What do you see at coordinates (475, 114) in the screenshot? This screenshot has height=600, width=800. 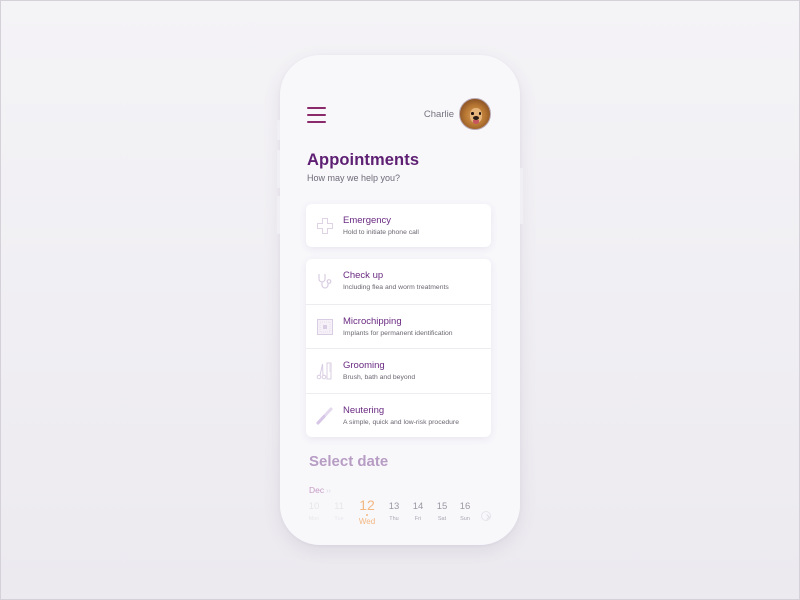 I see `avatar` at bounding box center [475, 114].